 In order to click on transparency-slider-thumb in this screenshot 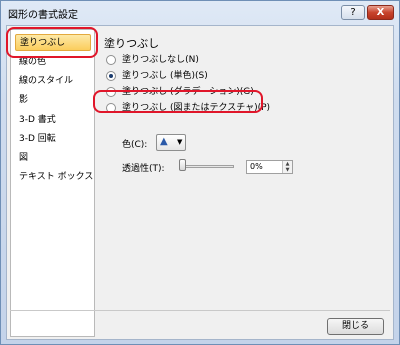, I will do `click(182, 165)`.